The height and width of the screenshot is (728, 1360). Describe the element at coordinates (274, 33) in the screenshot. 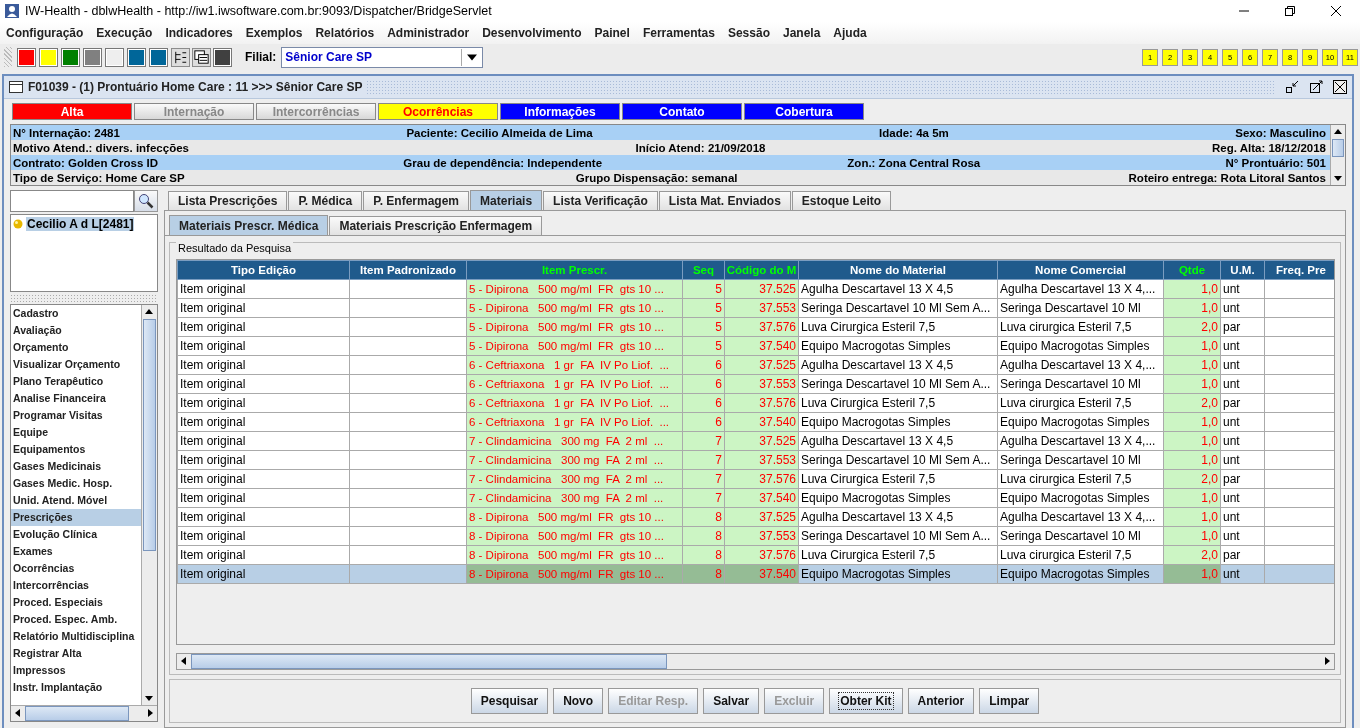

I see `menu-item: Exemplos` at that location.